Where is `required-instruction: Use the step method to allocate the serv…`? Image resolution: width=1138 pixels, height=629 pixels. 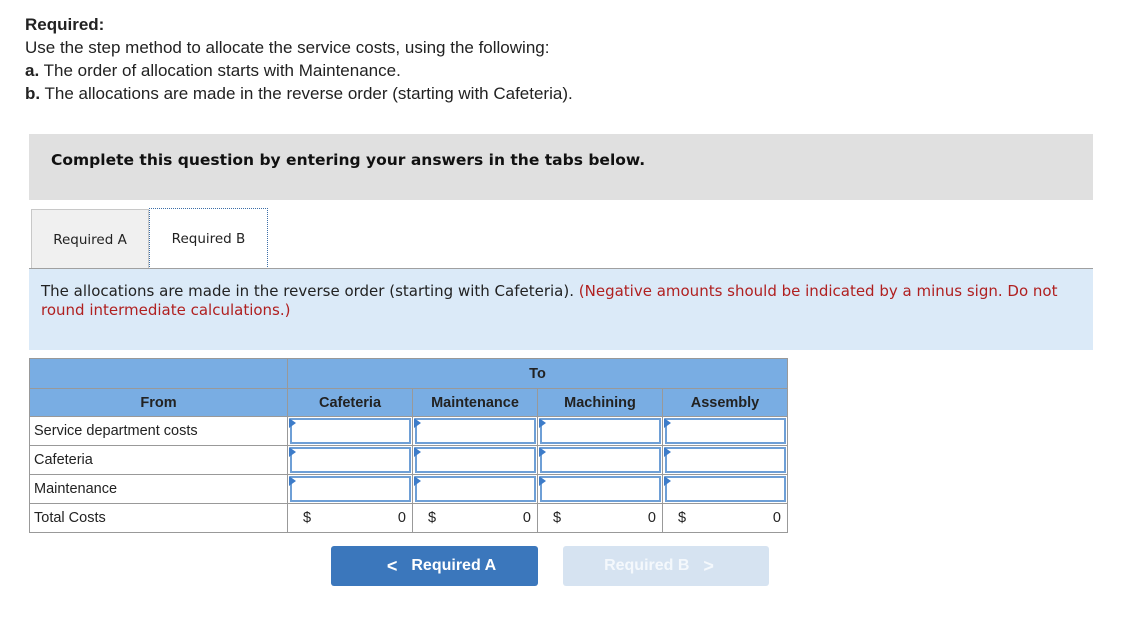 required-instruction: Use the step method to allocate the serv… is located at coordinates (287, 47).